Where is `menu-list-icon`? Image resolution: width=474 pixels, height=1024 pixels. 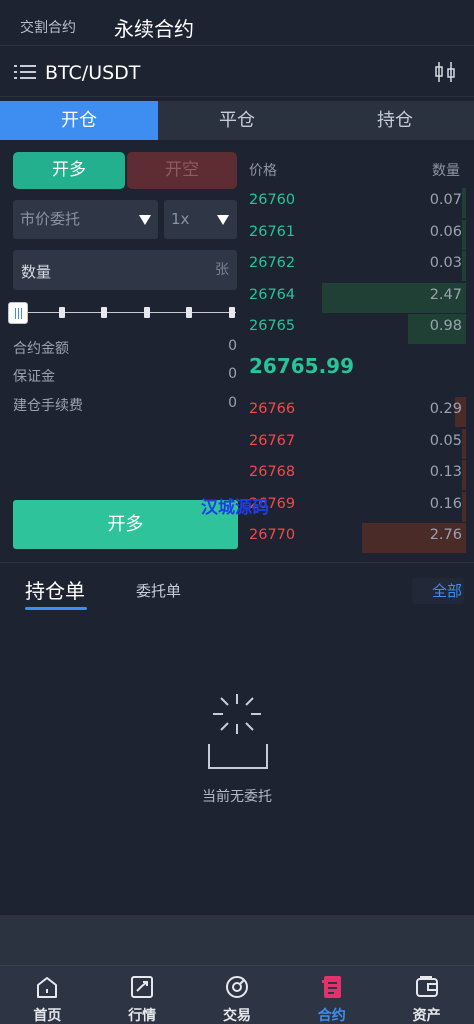 menu-list-icon is located at coordinates (25, 72).